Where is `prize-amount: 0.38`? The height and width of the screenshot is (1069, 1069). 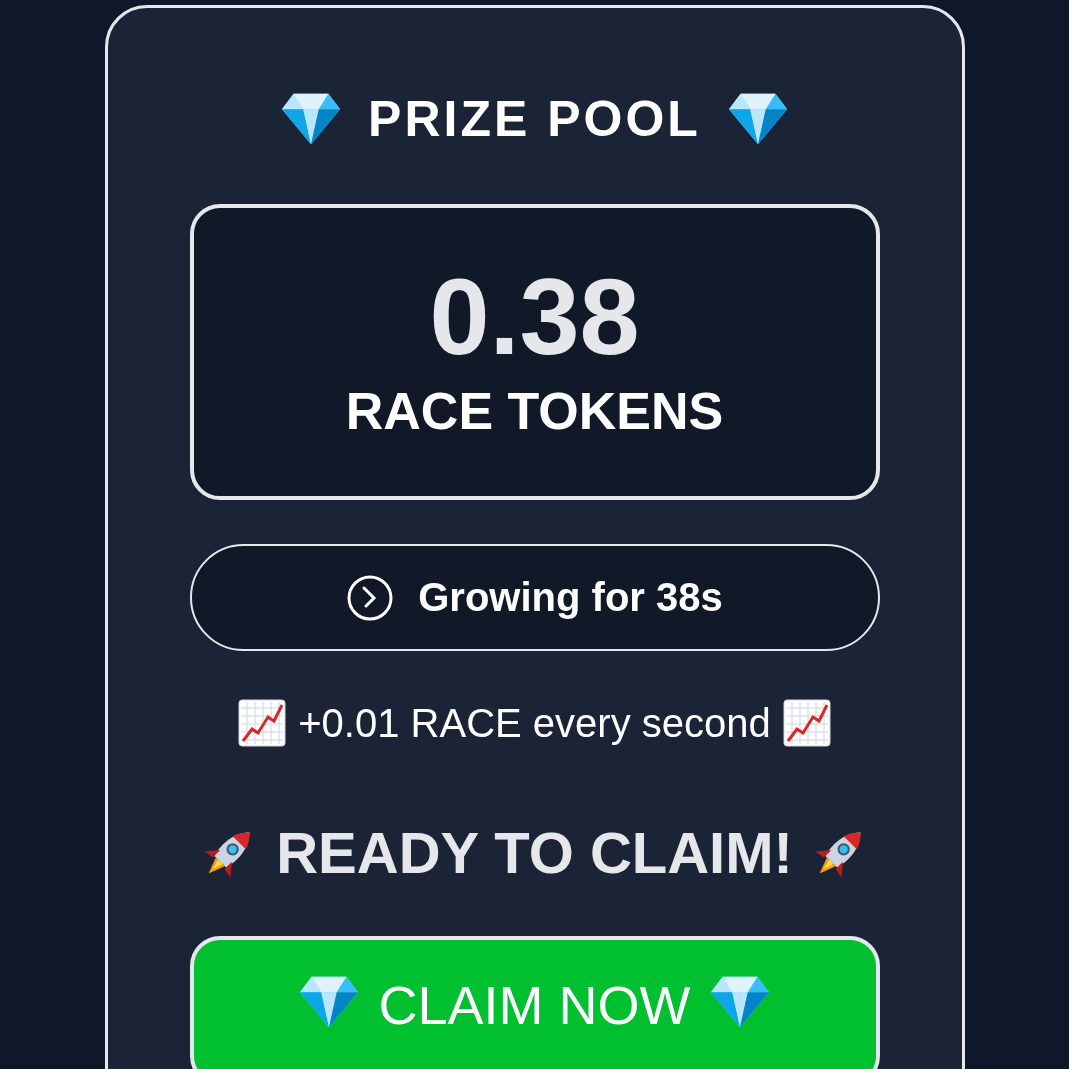
prize-amount: 0.38 is located at coordinates (534, 317).